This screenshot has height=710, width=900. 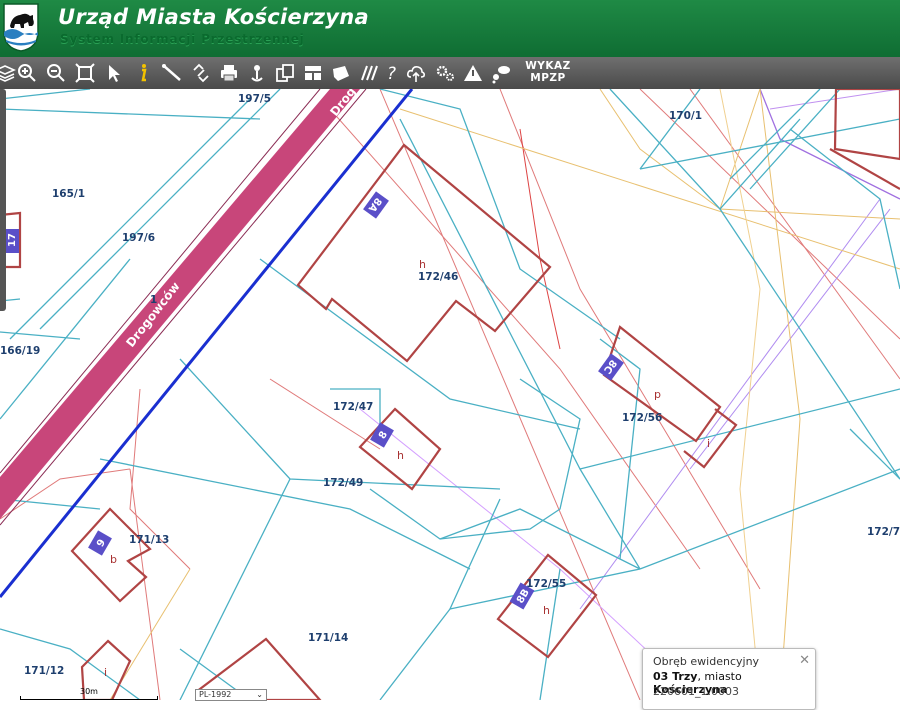 I want to click on app-title: Urząd Miasta Kościerzyna, so click(x=213, y=17).